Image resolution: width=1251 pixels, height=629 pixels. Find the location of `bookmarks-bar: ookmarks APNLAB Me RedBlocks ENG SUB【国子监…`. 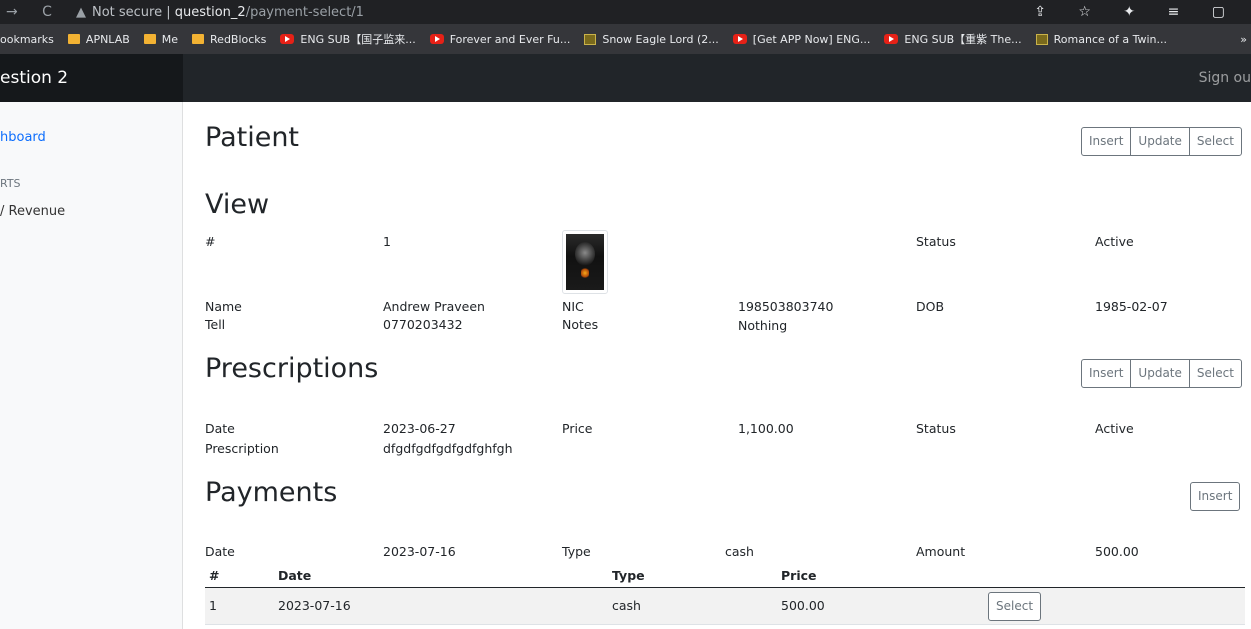

bookmarks-bar: ookmarks APNLAB Me RedBlocks ENG SUB【国子监… is located at coordinates (625, 39).